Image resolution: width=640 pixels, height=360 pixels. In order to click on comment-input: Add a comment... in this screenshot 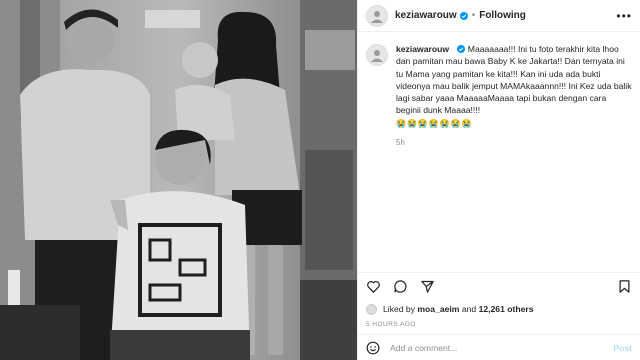, I will do `click(423, 348)`.